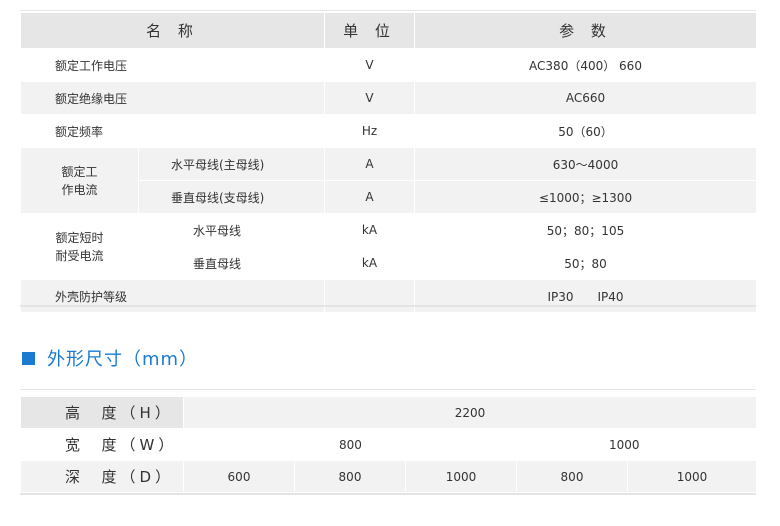 Image resolution: width=780 pixels, height=526 pixels. I want to click on row-name: 额定绝缘电压, so click(172, 98).